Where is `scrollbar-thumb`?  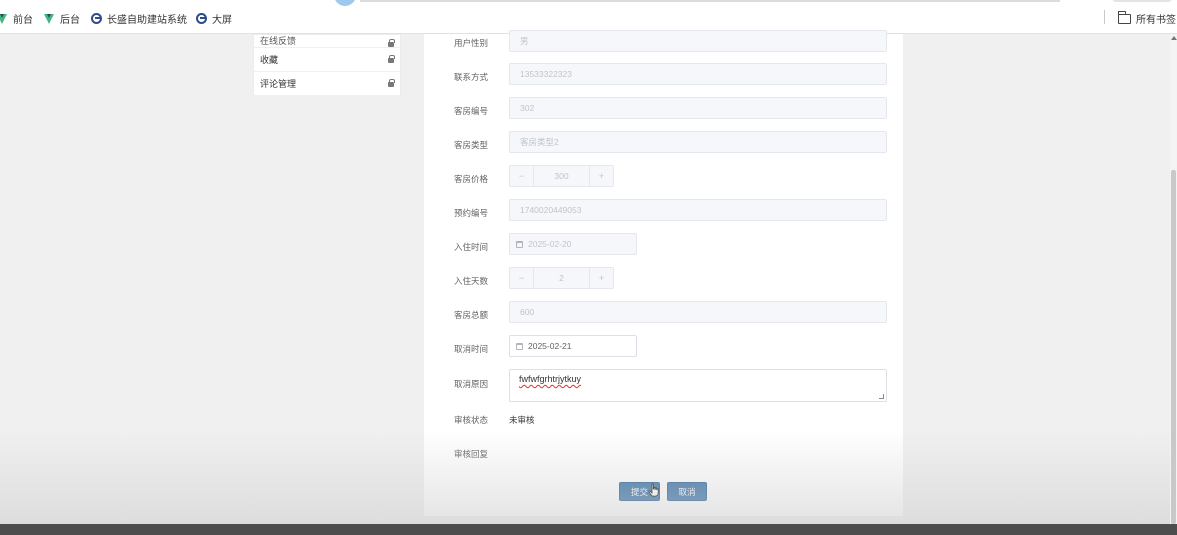 scrollbar-thumb is located at coordinates (1173, 347).